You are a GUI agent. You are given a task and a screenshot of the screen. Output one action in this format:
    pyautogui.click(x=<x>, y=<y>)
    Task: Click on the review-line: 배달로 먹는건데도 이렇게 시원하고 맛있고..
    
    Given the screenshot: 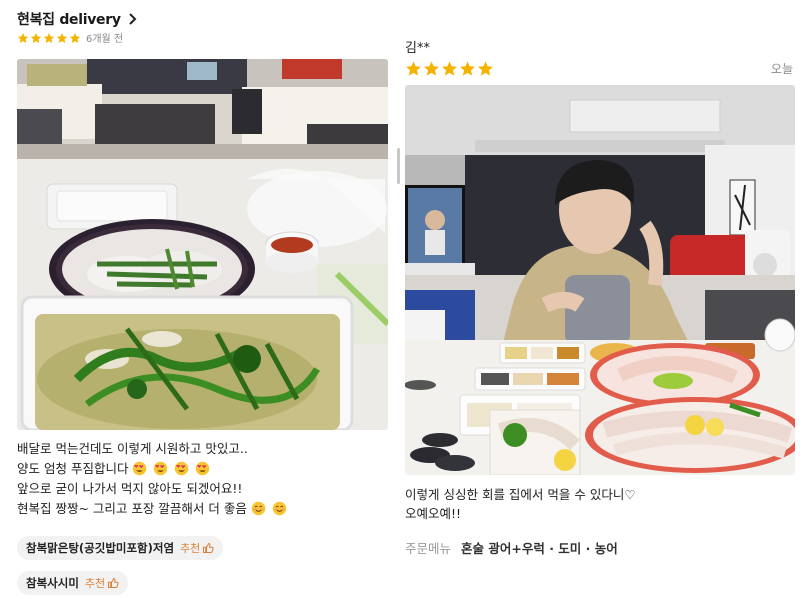 What is the action you would take?
    pyautogui.click(x=132, y=448)
    